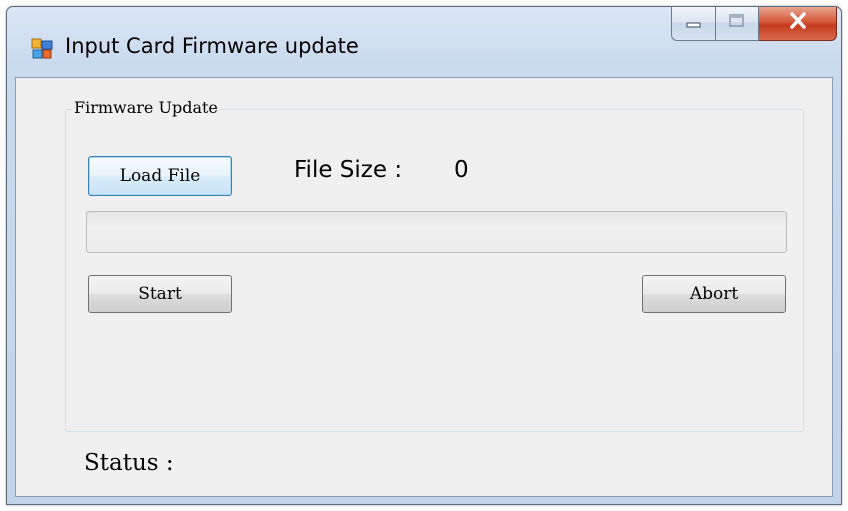 Image resolution: width=848 pixels, height=511 pixels. Describe the element at coordinates (212, 46) in the screenshot. I see `window-title: Input Card Firmware update` at that location.